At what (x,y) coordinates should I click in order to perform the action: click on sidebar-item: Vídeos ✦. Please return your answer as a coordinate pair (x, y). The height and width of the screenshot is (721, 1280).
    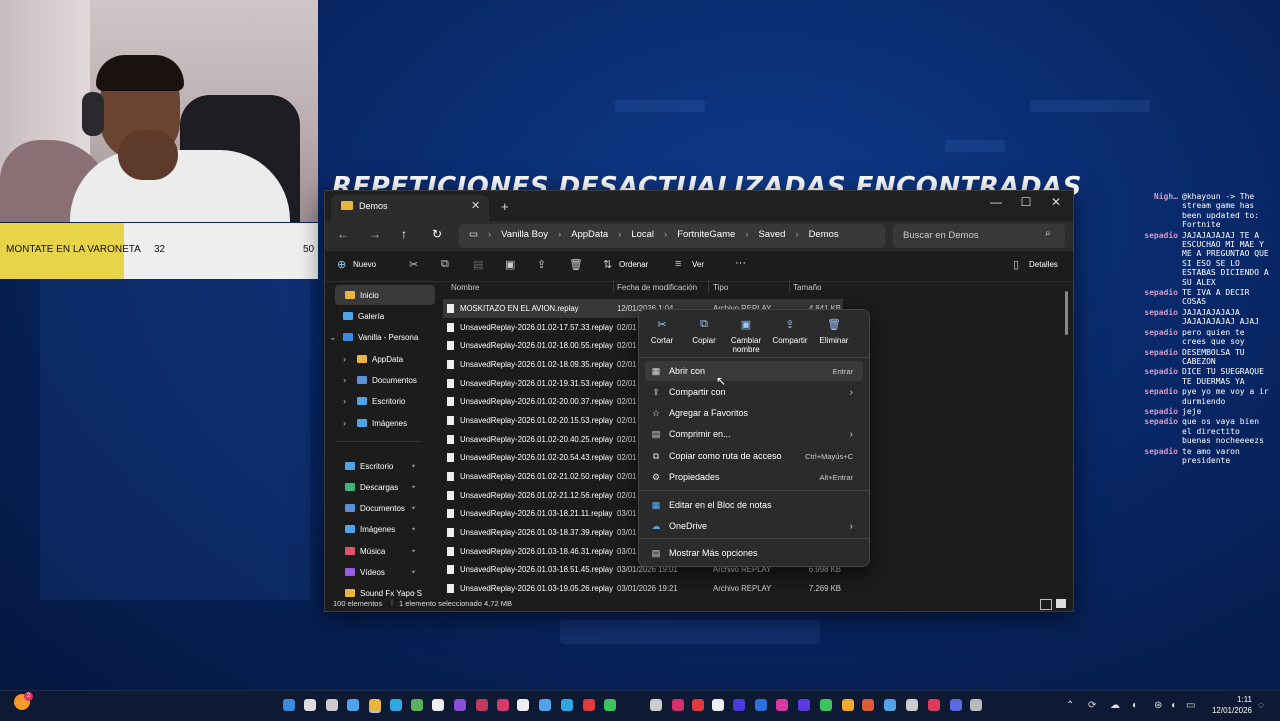
    Looking at the image, I should click on (385, 572).